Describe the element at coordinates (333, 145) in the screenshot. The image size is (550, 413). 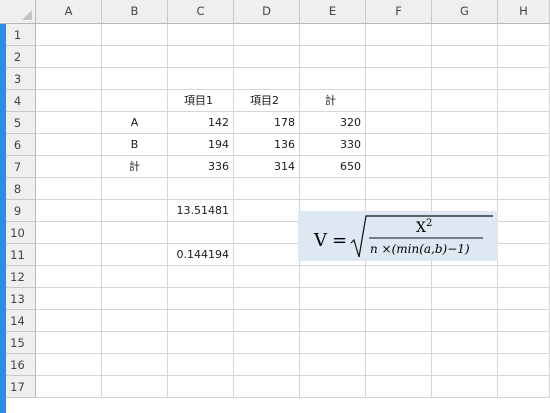
I see `cell-e6: 330` at that location.